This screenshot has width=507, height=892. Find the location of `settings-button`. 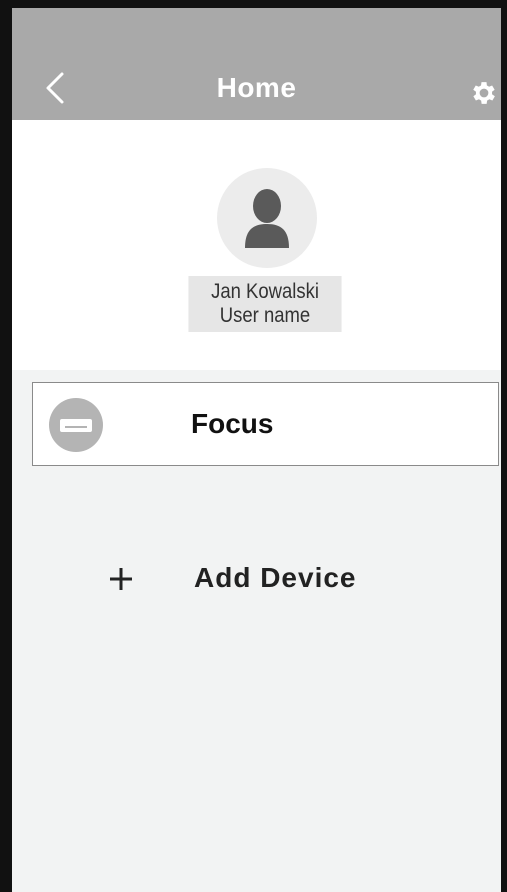

settings-button is located at coordinates (484, 93).